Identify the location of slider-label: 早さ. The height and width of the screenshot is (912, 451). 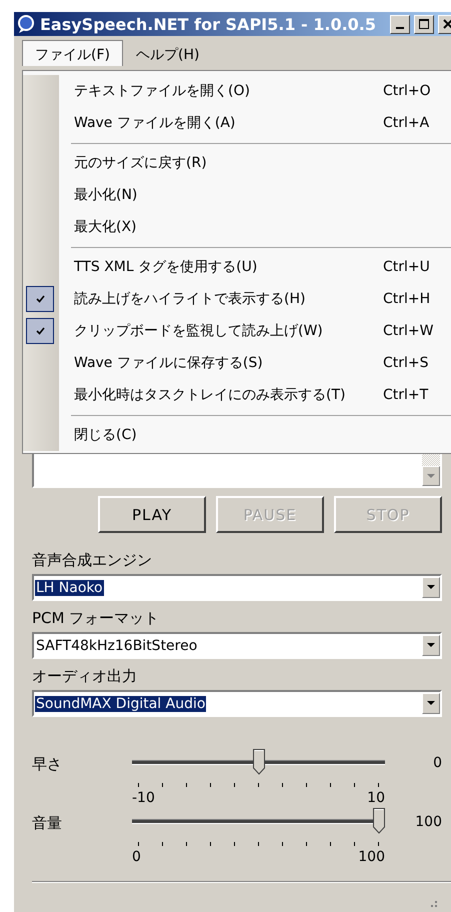
(47, 764).